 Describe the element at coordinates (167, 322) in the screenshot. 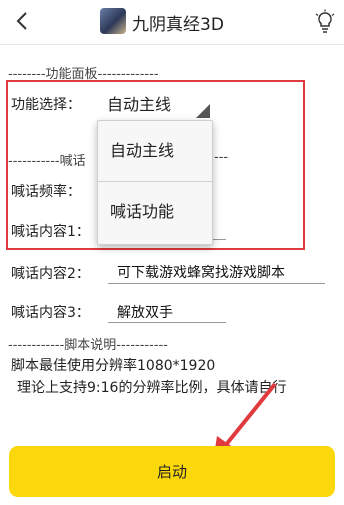

I see `content3-field` at that location.